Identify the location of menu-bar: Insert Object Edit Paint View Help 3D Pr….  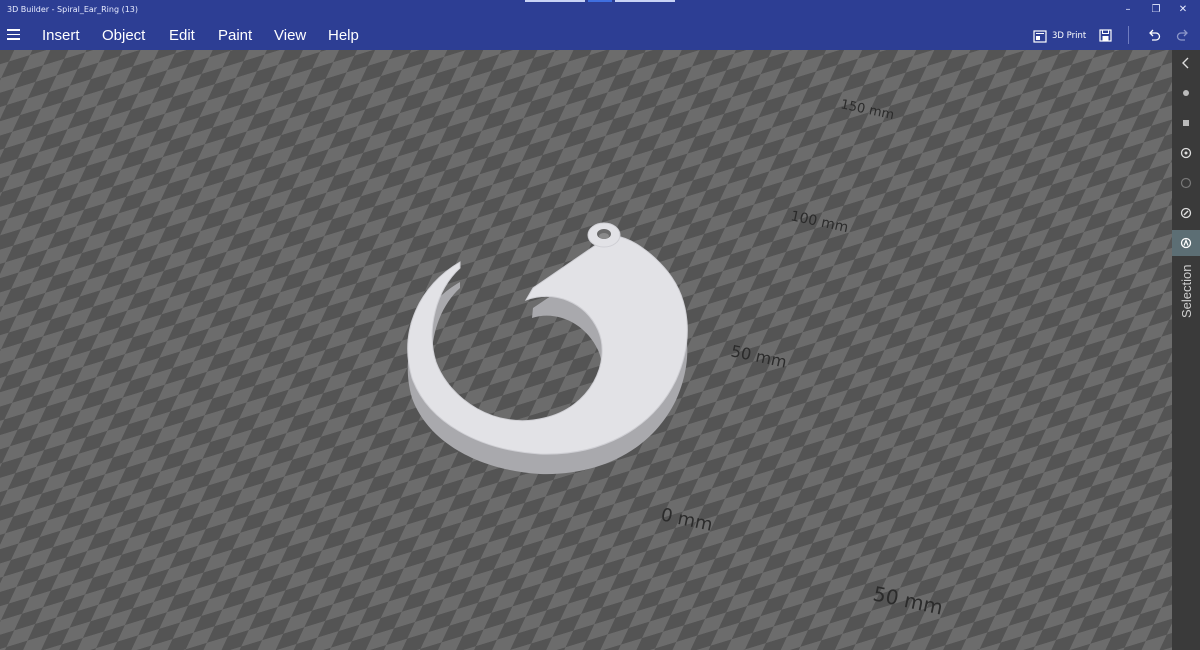
(600, 35).